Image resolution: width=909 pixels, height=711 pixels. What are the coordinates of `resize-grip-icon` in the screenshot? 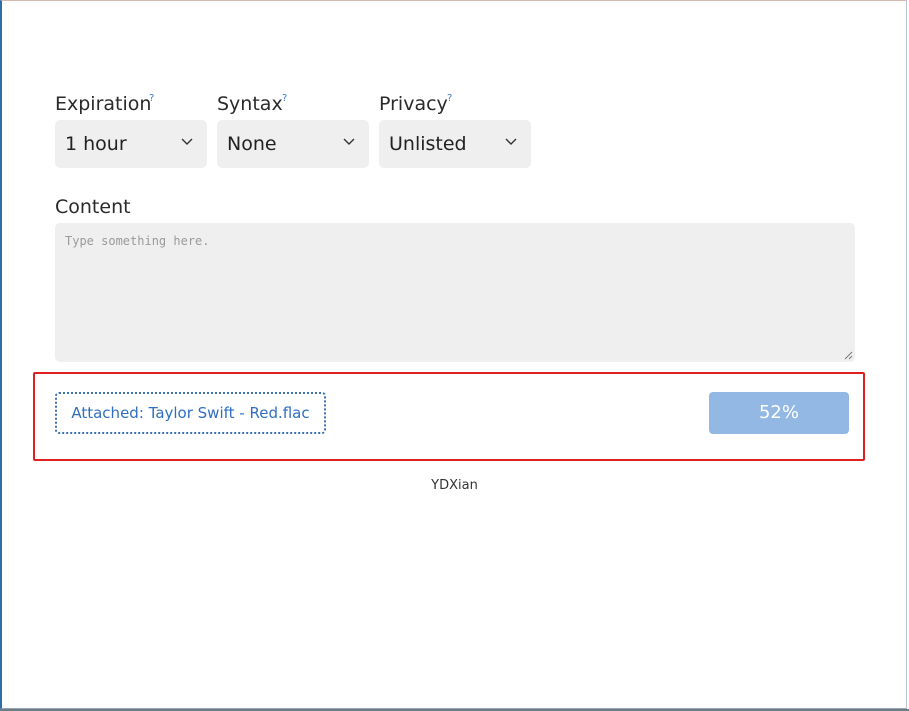 It's located at (848, 355).